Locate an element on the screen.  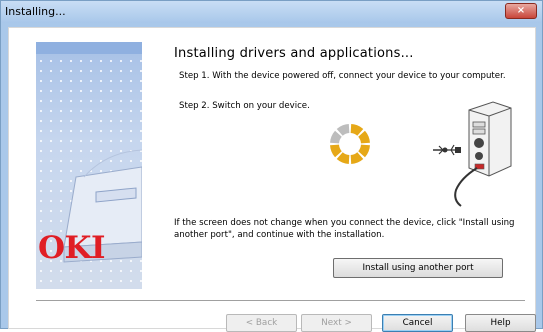
close-icon: × is located at coordinates (521, 10).